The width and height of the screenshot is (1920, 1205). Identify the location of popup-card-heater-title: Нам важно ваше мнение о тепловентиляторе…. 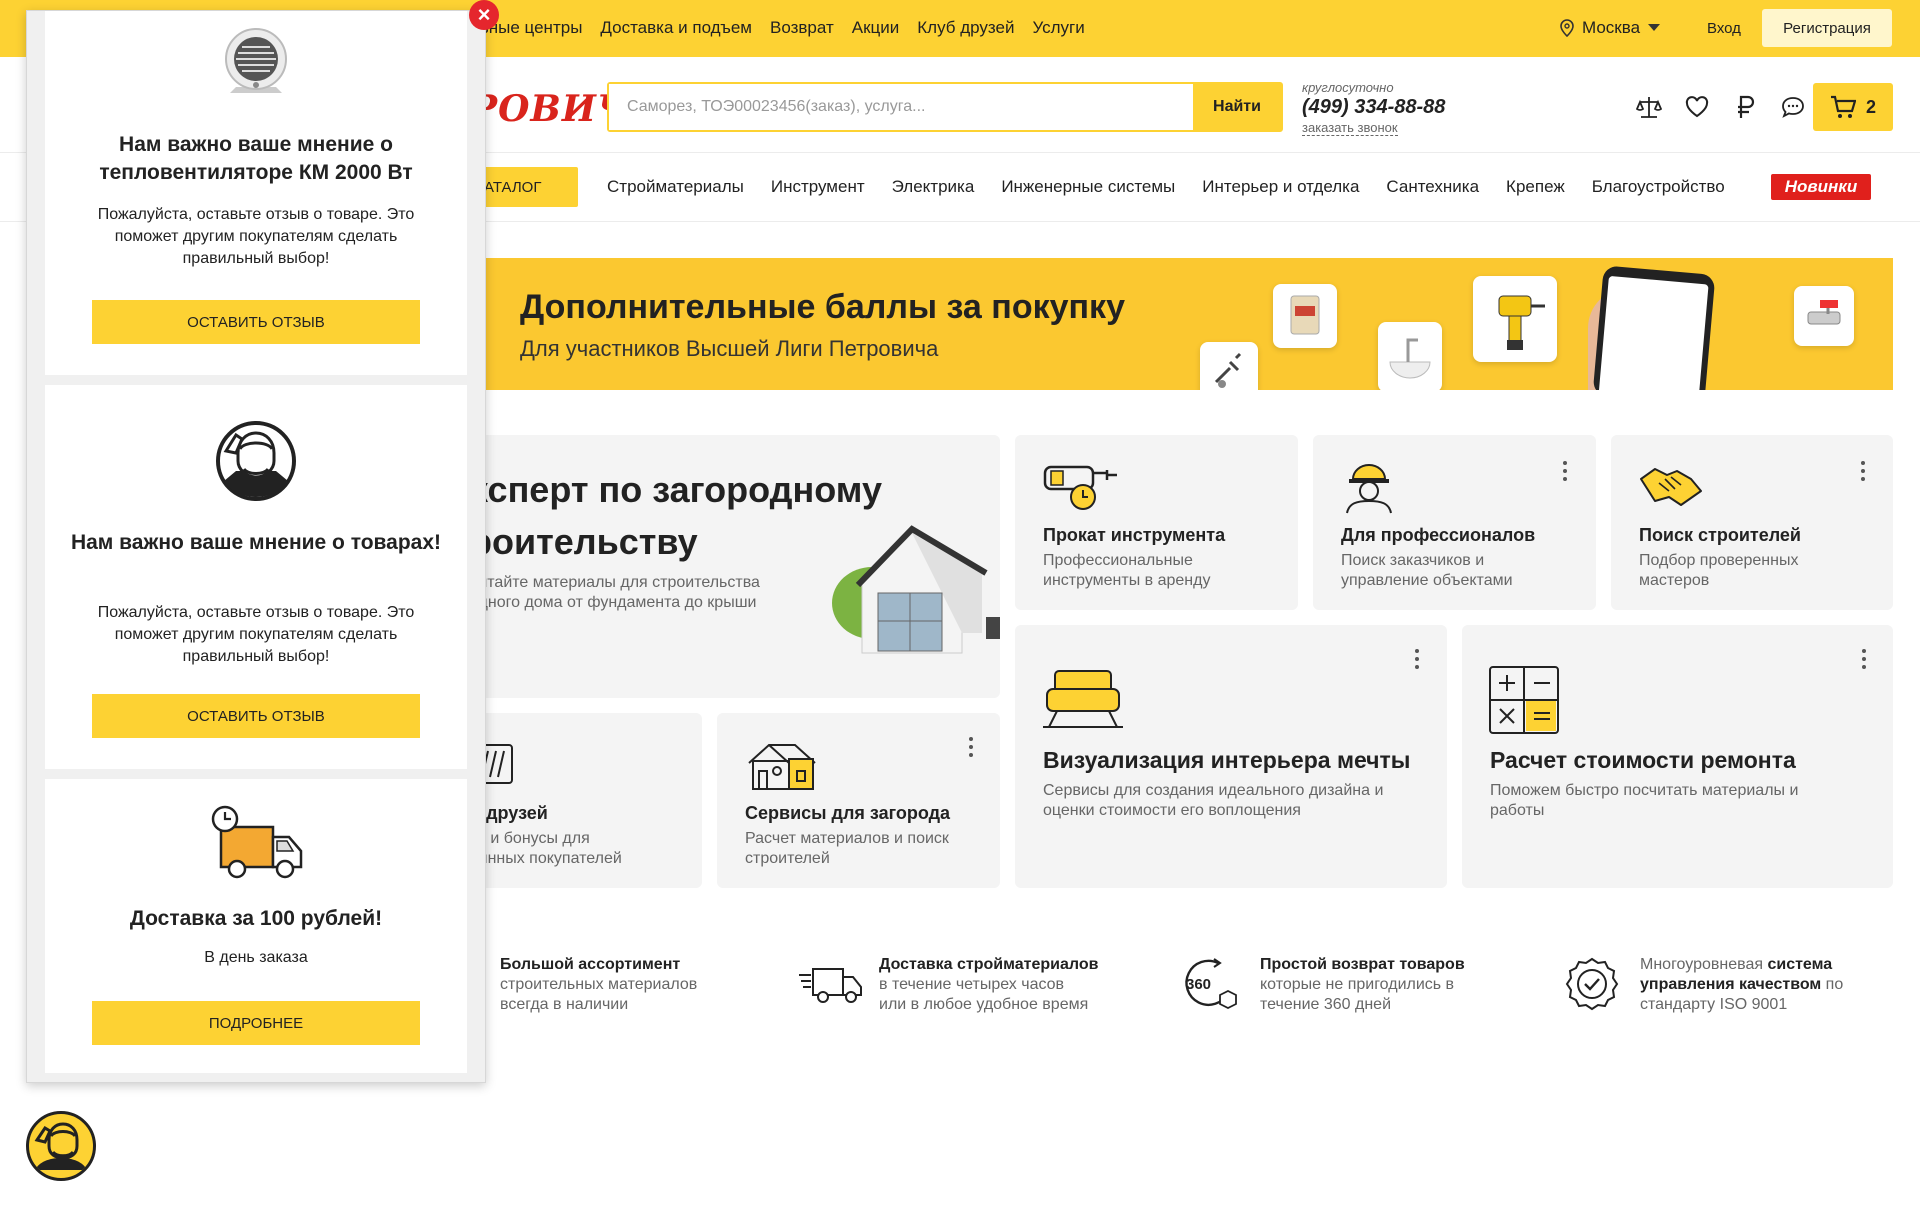
(256, 158).